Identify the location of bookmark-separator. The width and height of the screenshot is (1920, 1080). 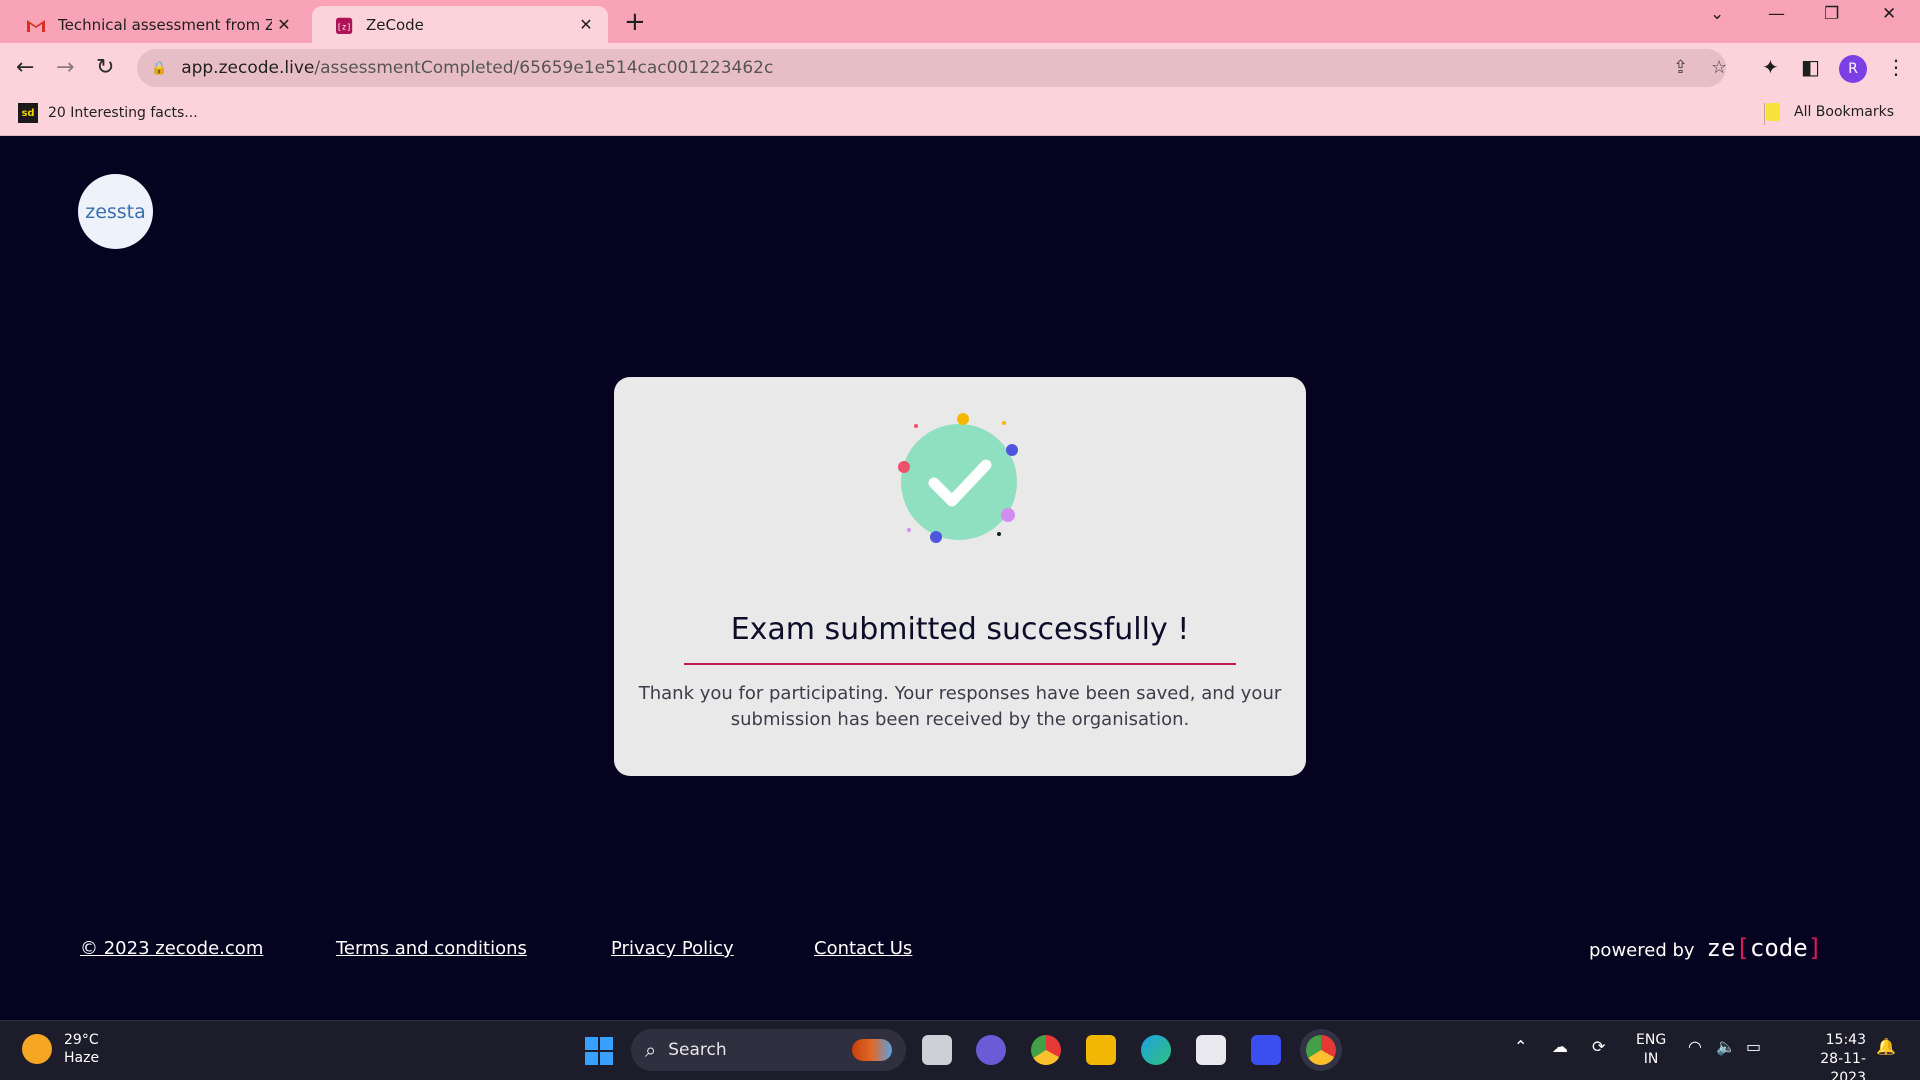
(1764, 114).